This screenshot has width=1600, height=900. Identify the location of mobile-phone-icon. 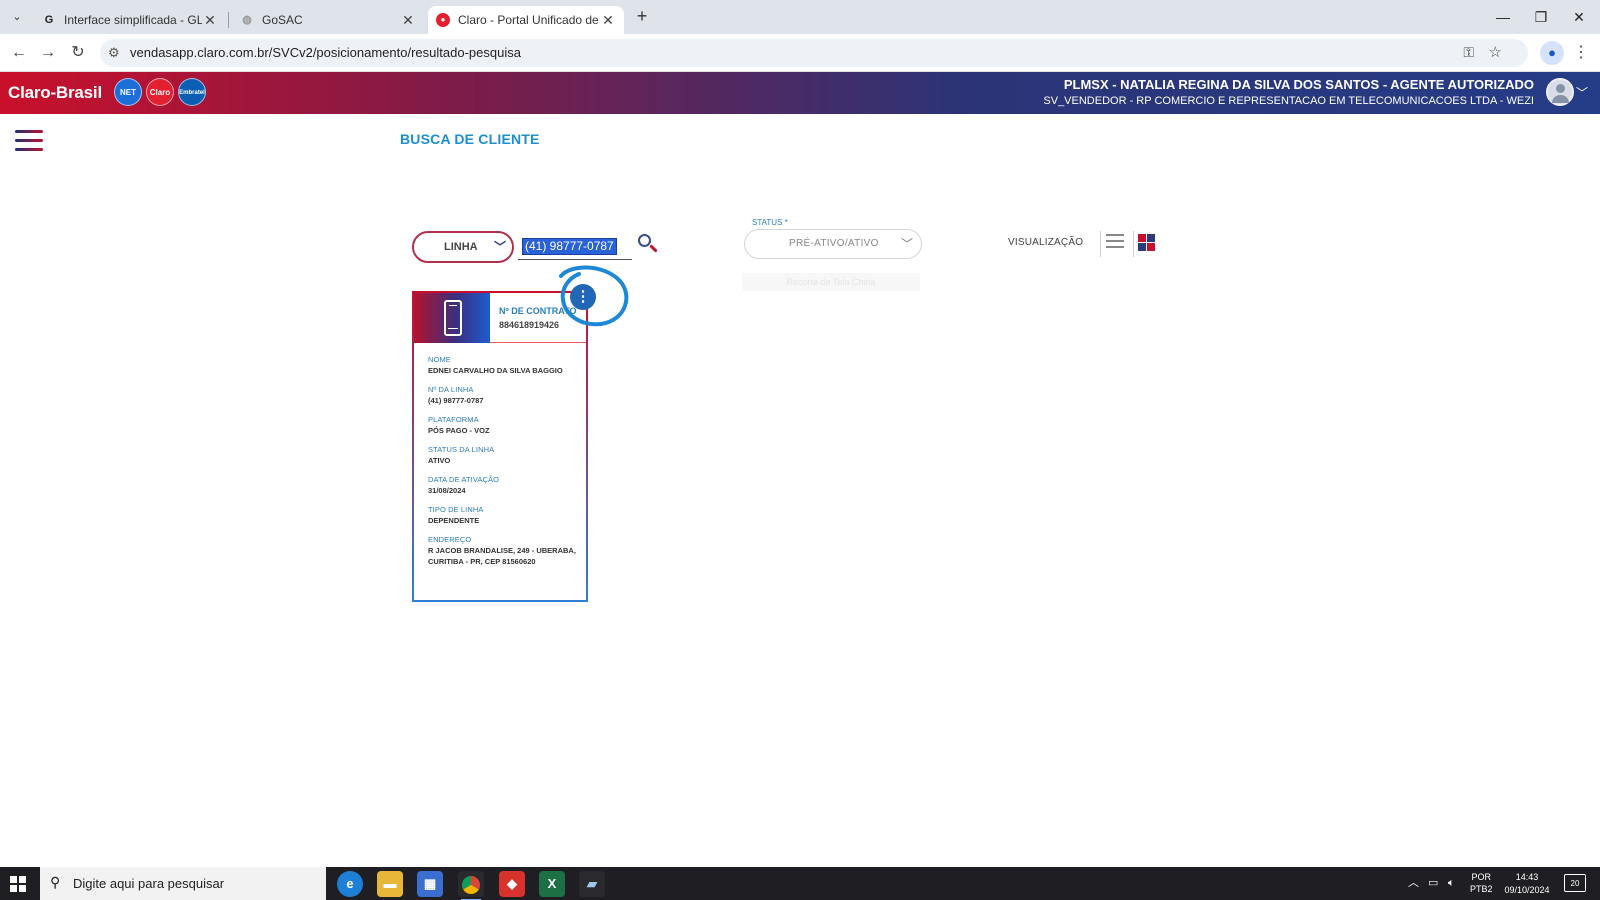
(453, 318).